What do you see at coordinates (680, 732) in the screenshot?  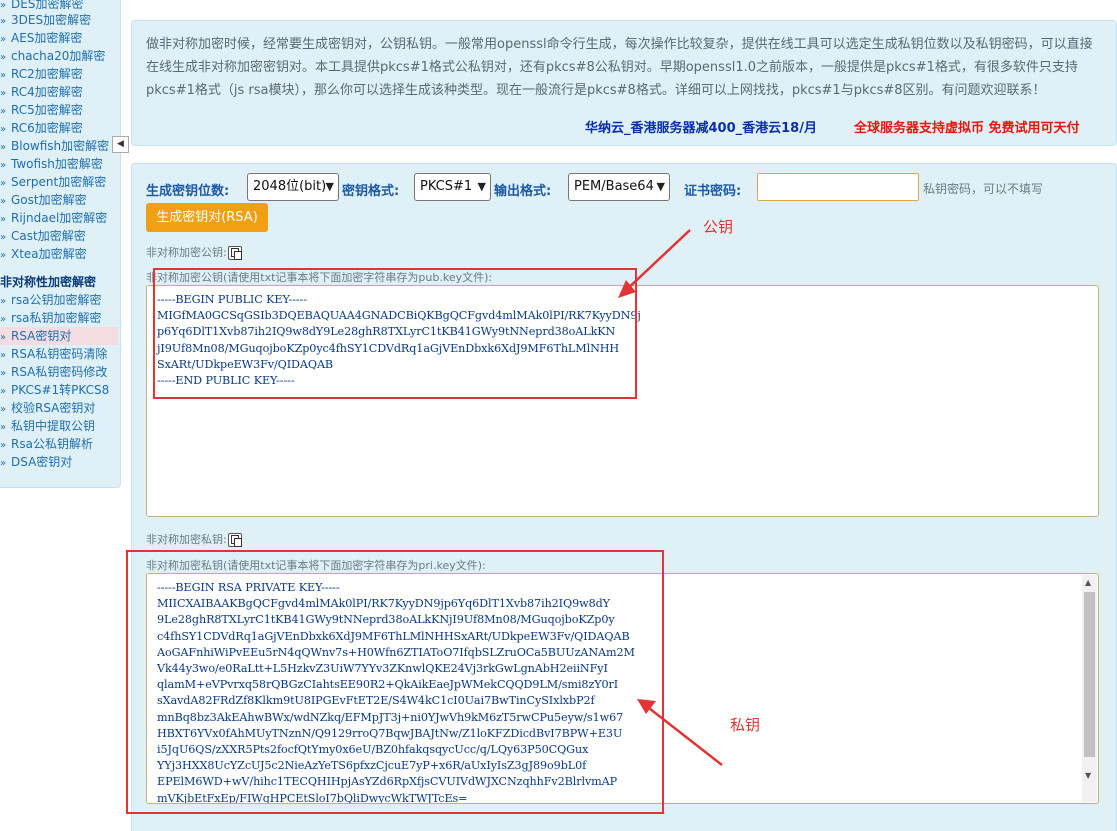 I see `private-key-arrow-icon` at bounding box center [680, 732].